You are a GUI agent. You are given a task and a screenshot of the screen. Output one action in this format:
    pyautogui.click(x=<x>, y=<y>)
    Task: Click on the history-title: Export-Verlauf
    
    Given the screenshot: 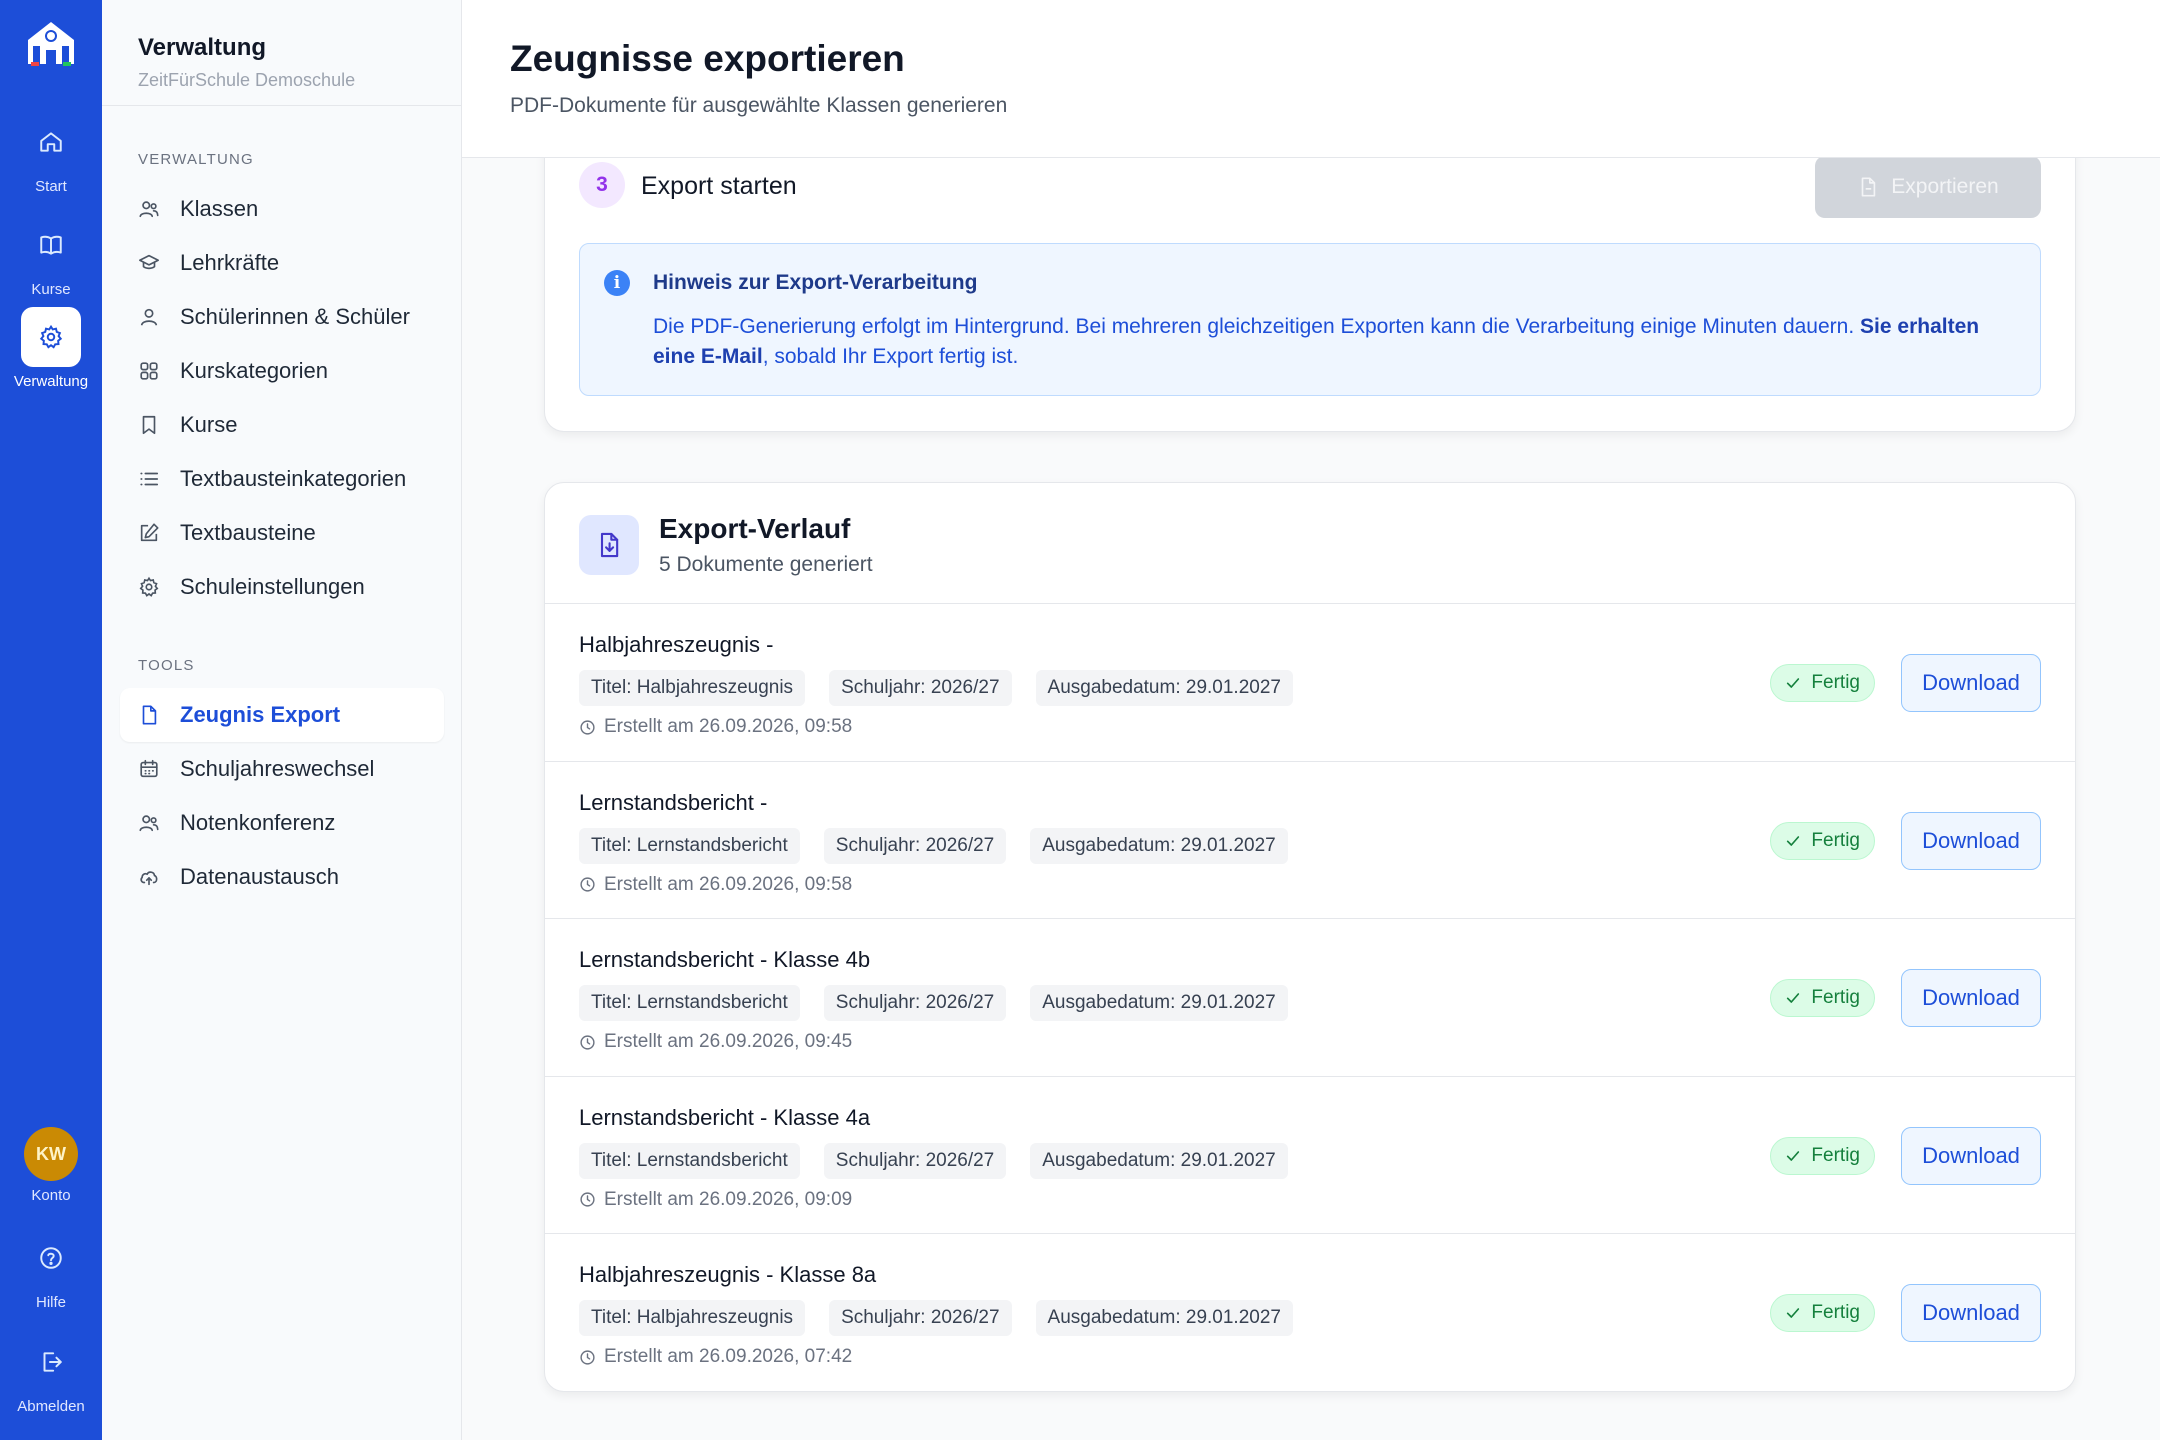 What is the action you would take?
    pyautogui.click(x=755, y=528)
    